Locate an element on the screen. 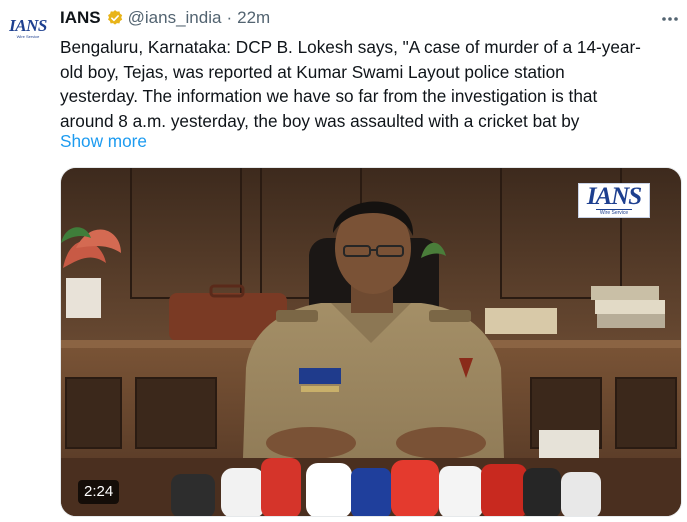 This screenshot has width=687, height=522. ians-watermark-logo: IANS Wire Service is located at coordinates (614, 200).